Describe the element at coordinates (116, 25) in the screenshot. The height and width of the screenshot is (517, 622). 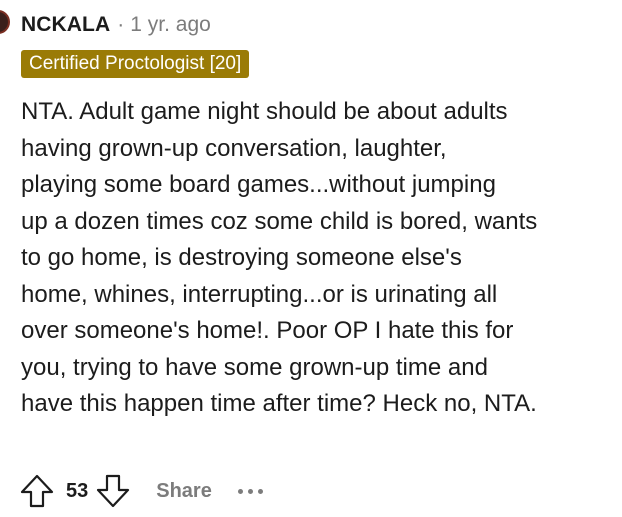
I see `comment-header: NCKALA · 1 yr. ago` at that location.